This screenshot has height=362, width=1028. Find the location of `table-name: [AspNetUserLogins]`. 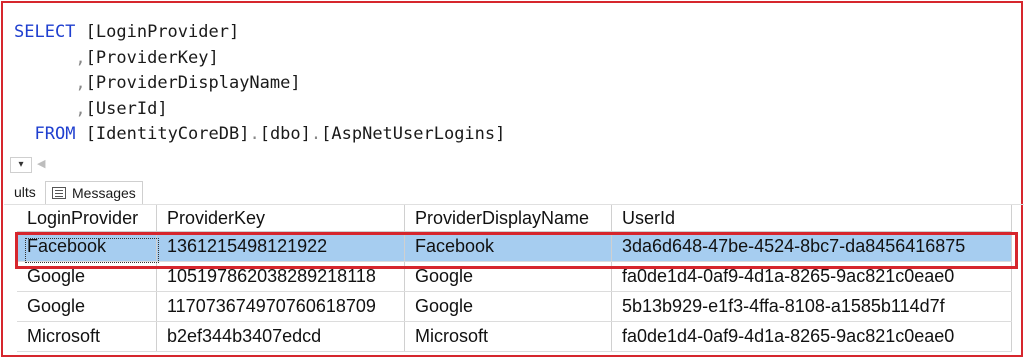

table-name: [AspNetUserLogins] is located at coordinates (413, 134).